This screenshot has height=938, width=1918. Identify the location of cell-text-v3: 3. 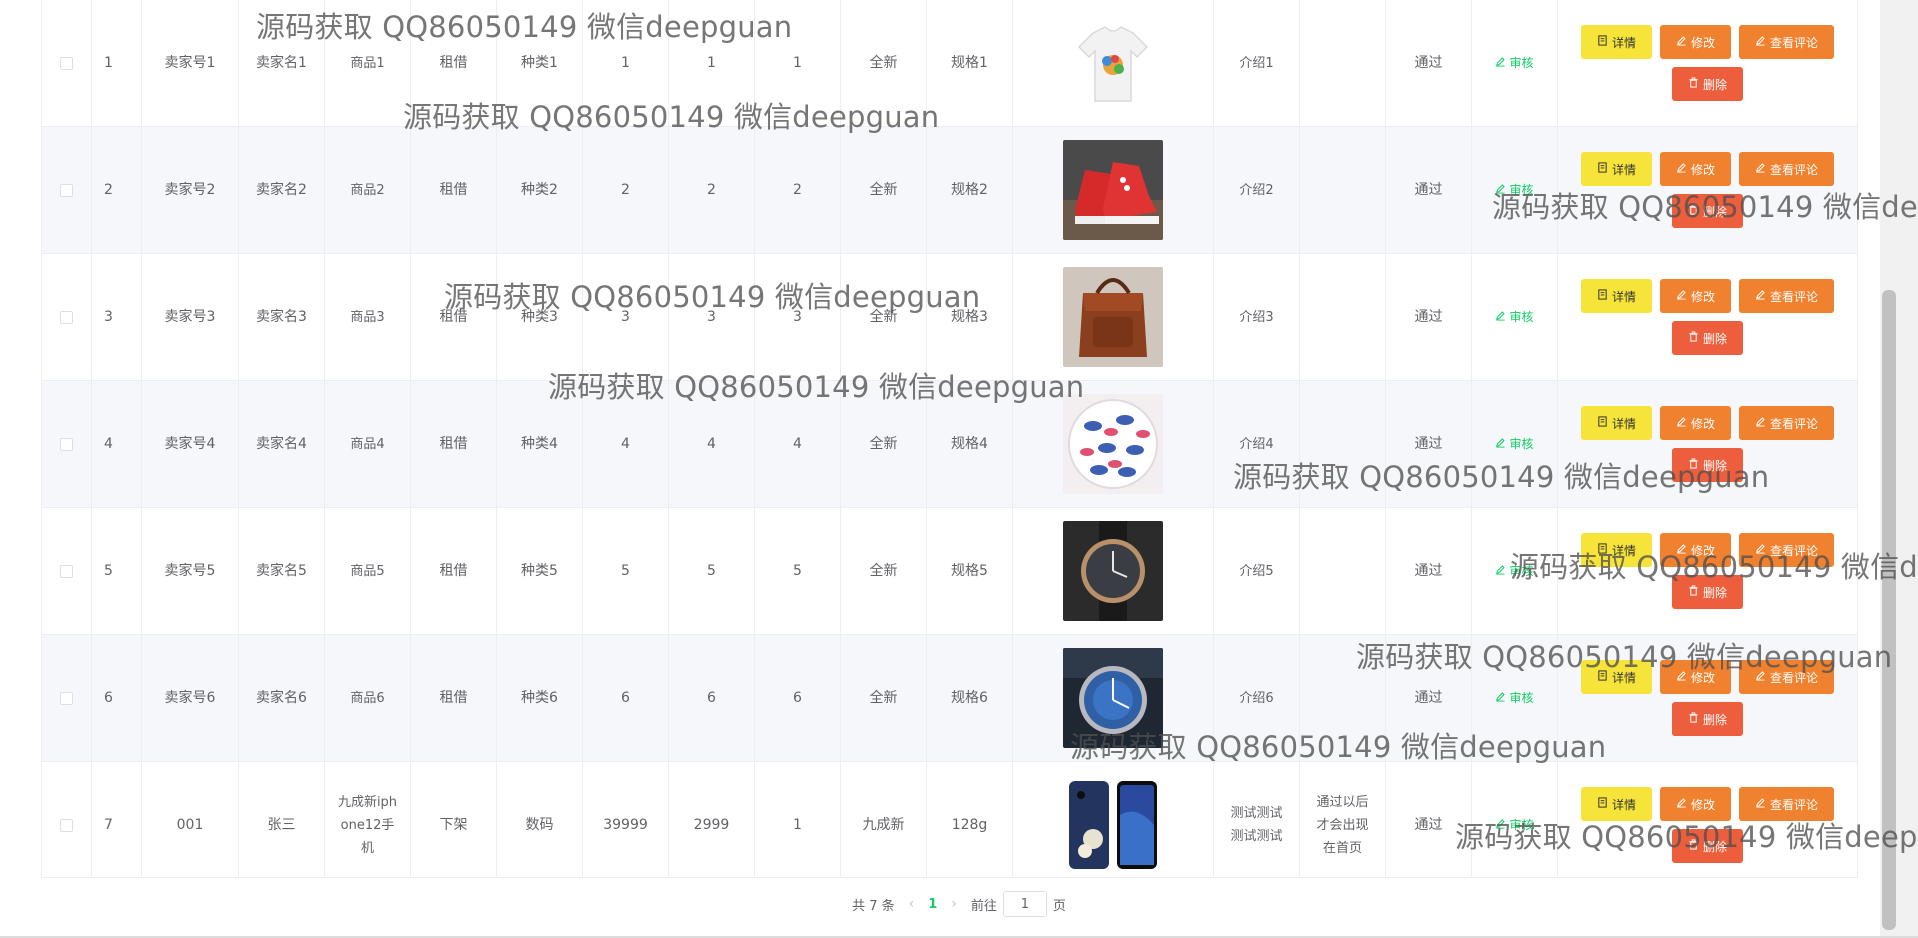
(797, 316).